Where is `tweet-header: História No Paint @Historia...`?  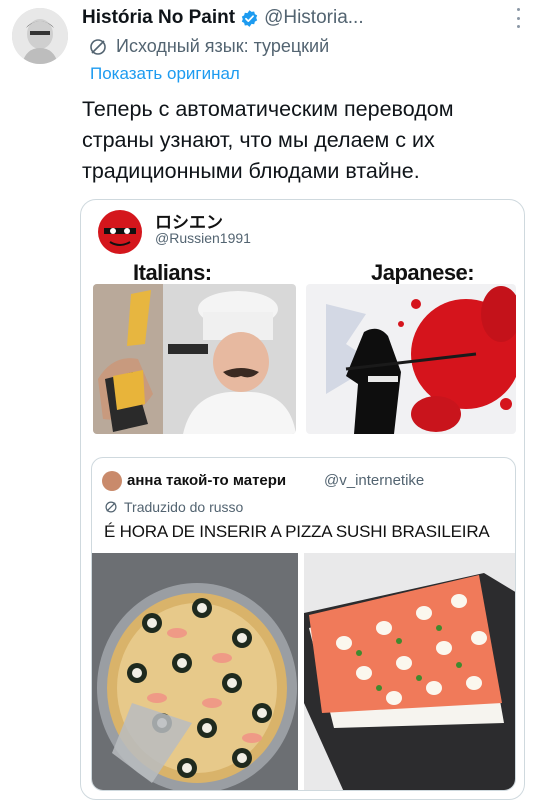
tweet-header: História No Paint @Historia... is located at coordinates (303, 18).